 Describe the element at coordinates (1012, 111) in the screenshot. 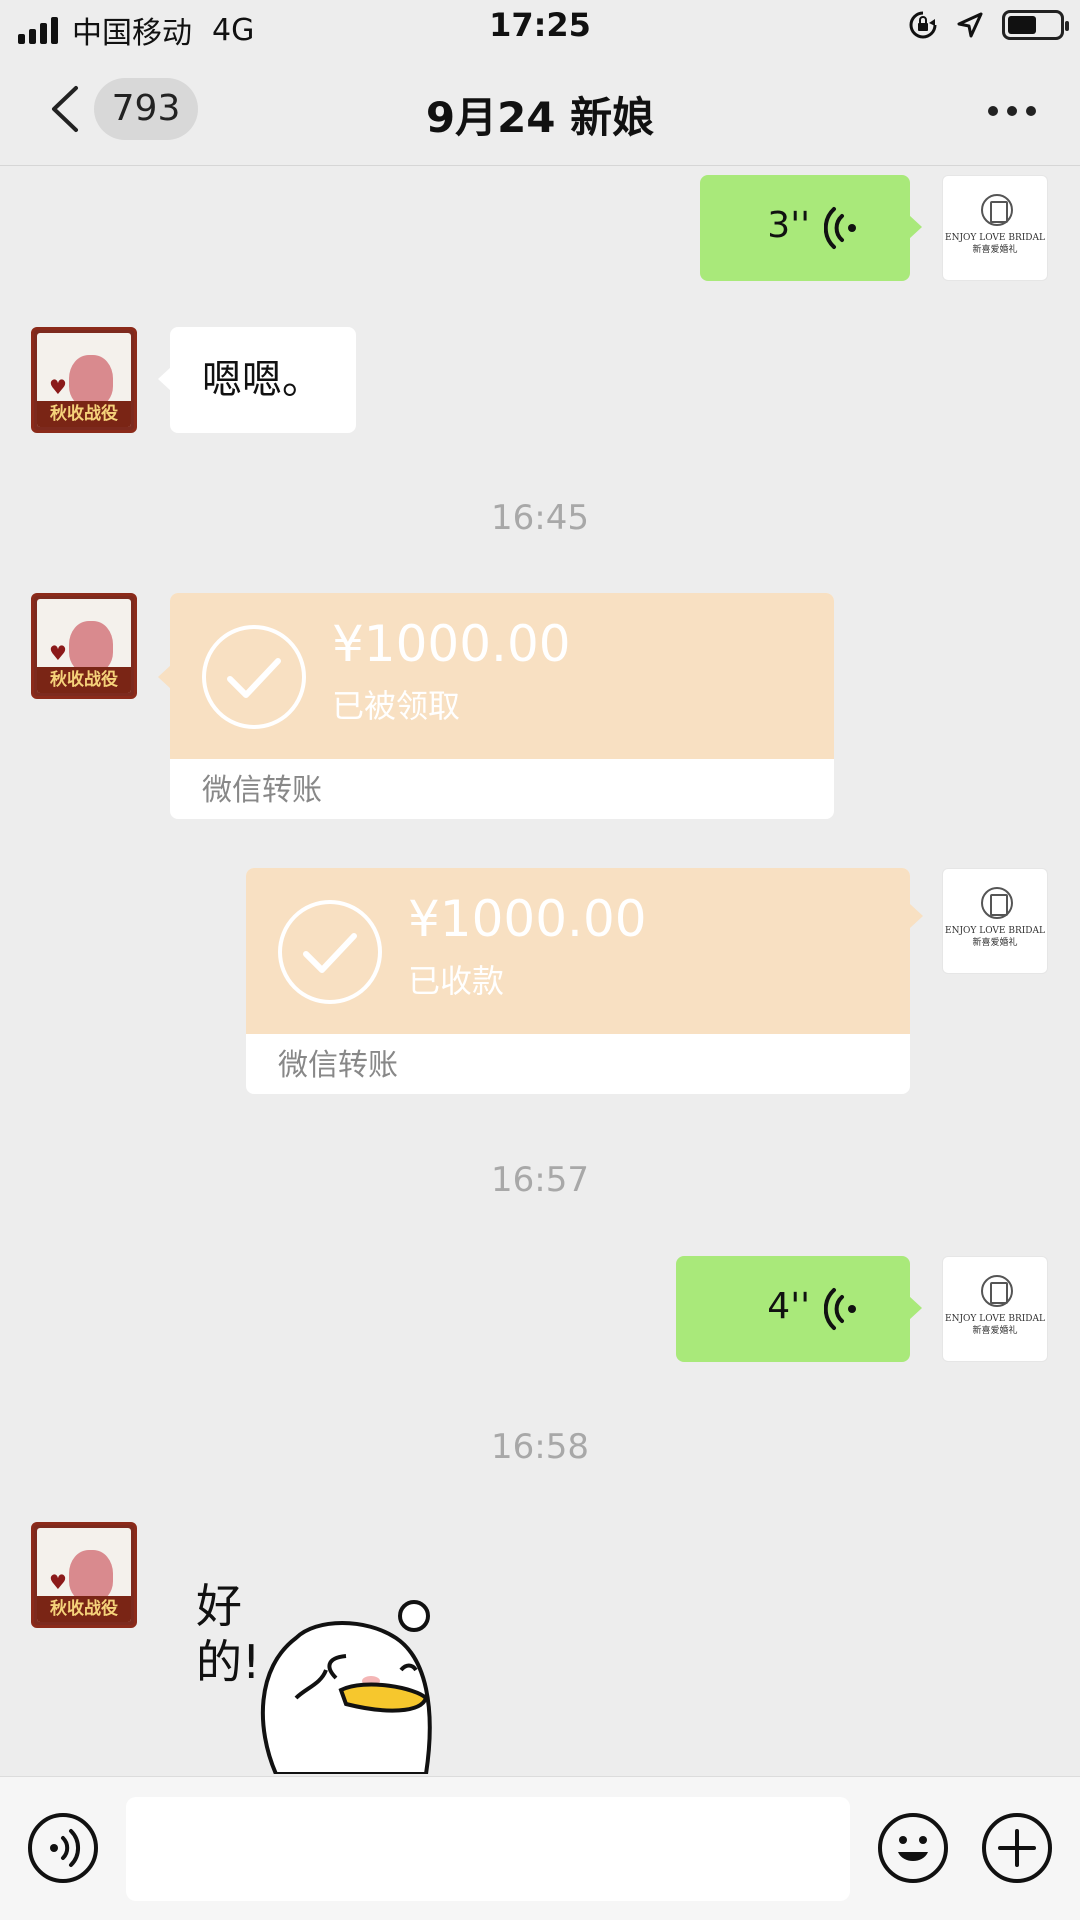

I see `more-dots-icon` at that location.